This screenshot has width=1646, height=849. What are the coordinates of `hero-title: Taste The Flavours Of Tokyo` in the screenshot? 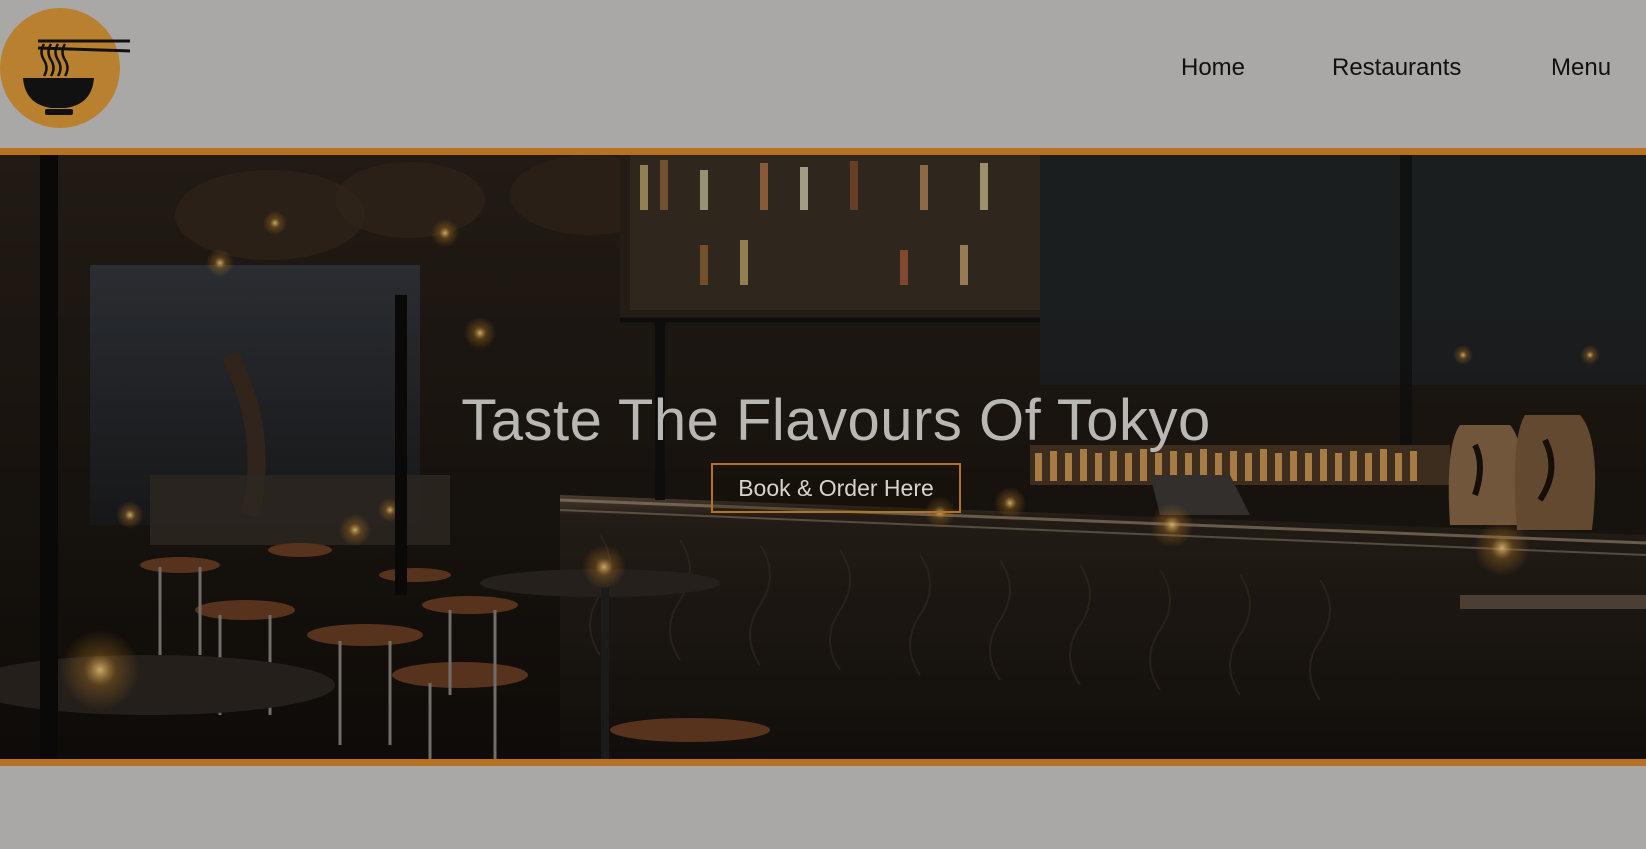 It's located at (836, 420).